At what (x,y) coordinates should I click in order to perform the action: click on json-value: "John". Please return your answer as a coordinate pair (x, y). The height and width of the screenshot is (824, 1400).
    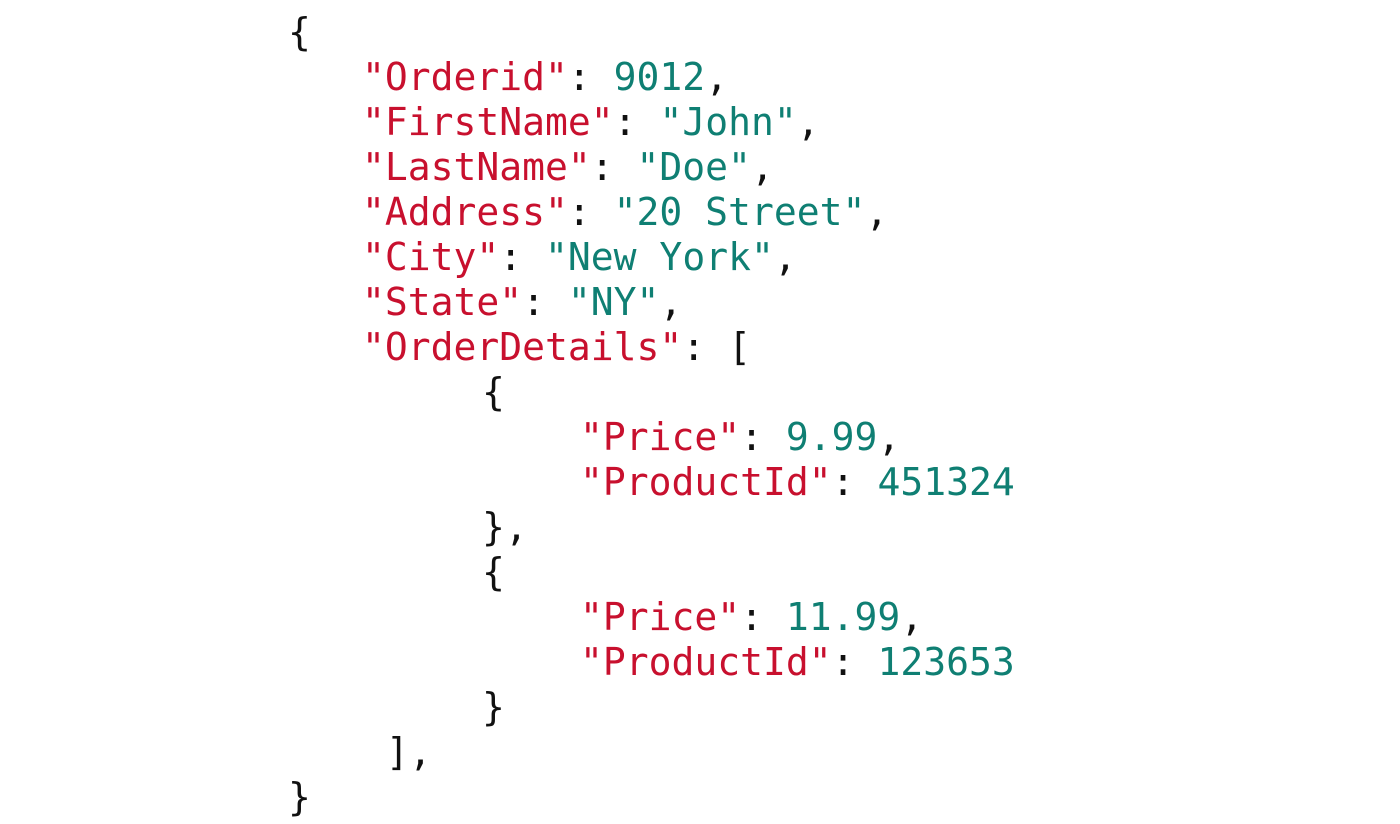
    Looking at the image, I should click on (728, 122).